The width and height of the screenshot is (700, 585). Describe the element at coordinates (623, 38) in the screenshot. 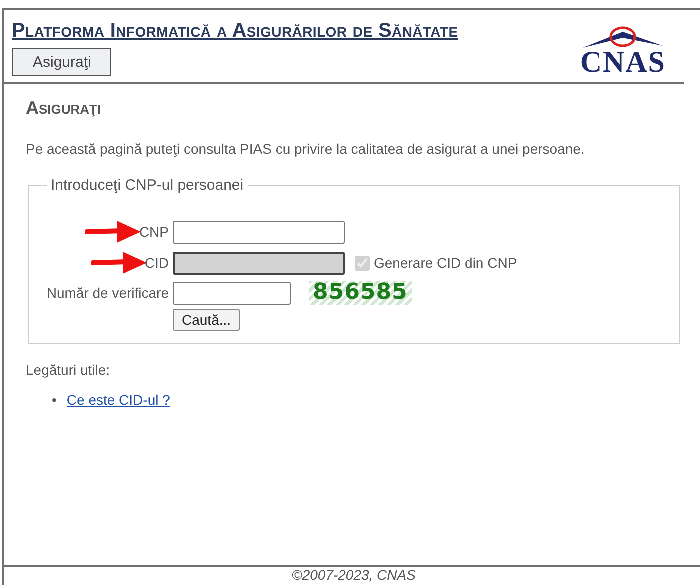

I see `roof-icon` at that location.